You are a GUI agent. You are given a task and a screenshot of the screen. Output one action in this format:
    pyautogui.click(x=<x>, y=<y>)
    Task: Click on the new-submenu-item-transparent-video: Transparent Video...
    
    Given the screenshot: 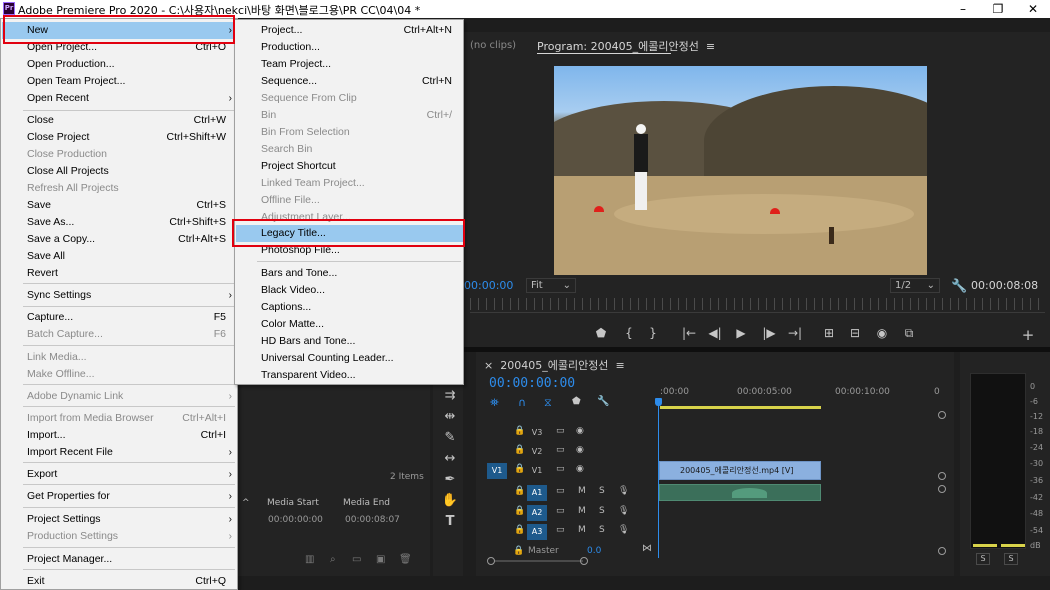 What is the action you would take?
    pyautogui.click(x=350, y=375)
    